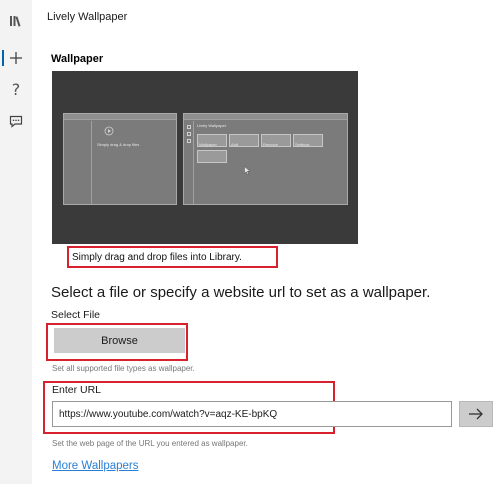 The width and height of the screenshot is (500, 484). Describe the element at coordinates (118, 144) in the screenshot. I see `preview-left-caption: Simply drag & drop files` at that location.